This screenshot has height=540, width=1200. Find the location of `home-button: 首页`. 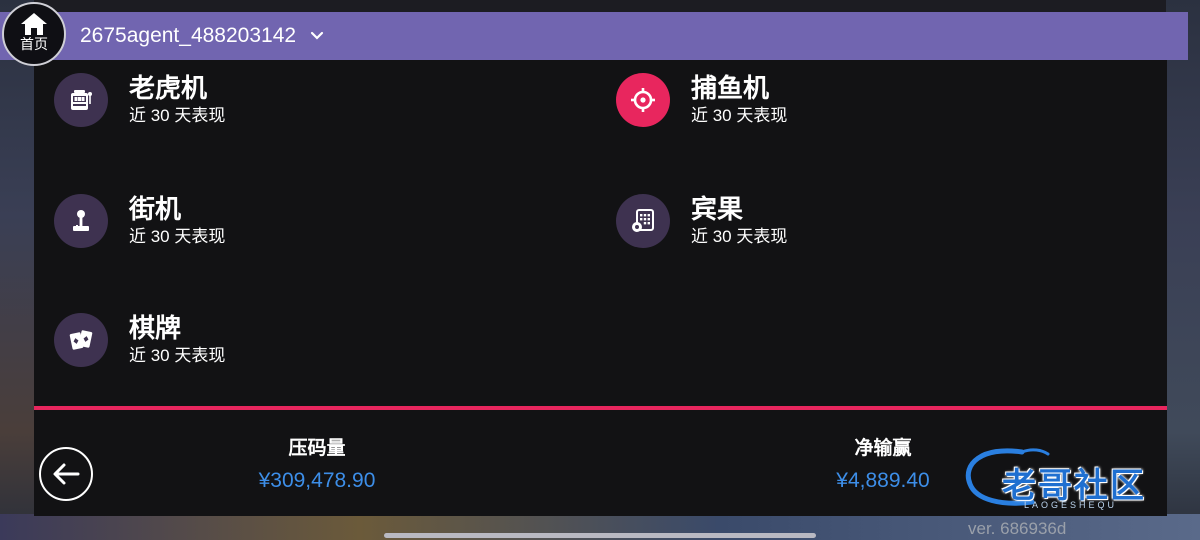

home-button: 首页 is located at coordinates (34, 34).